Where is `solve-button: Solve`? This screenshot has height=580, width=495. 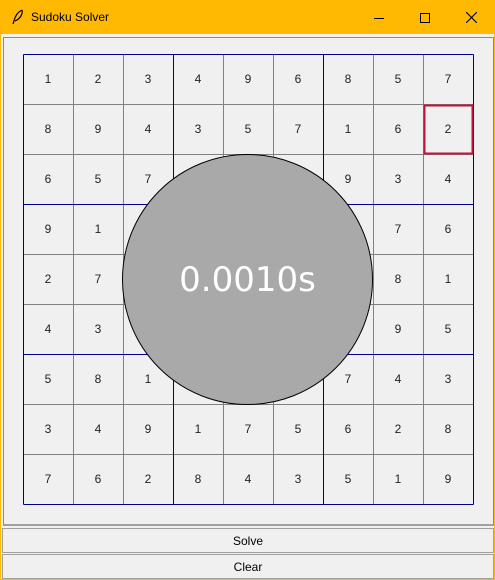 solve-button: Solve is located at coordinates (248, 540).